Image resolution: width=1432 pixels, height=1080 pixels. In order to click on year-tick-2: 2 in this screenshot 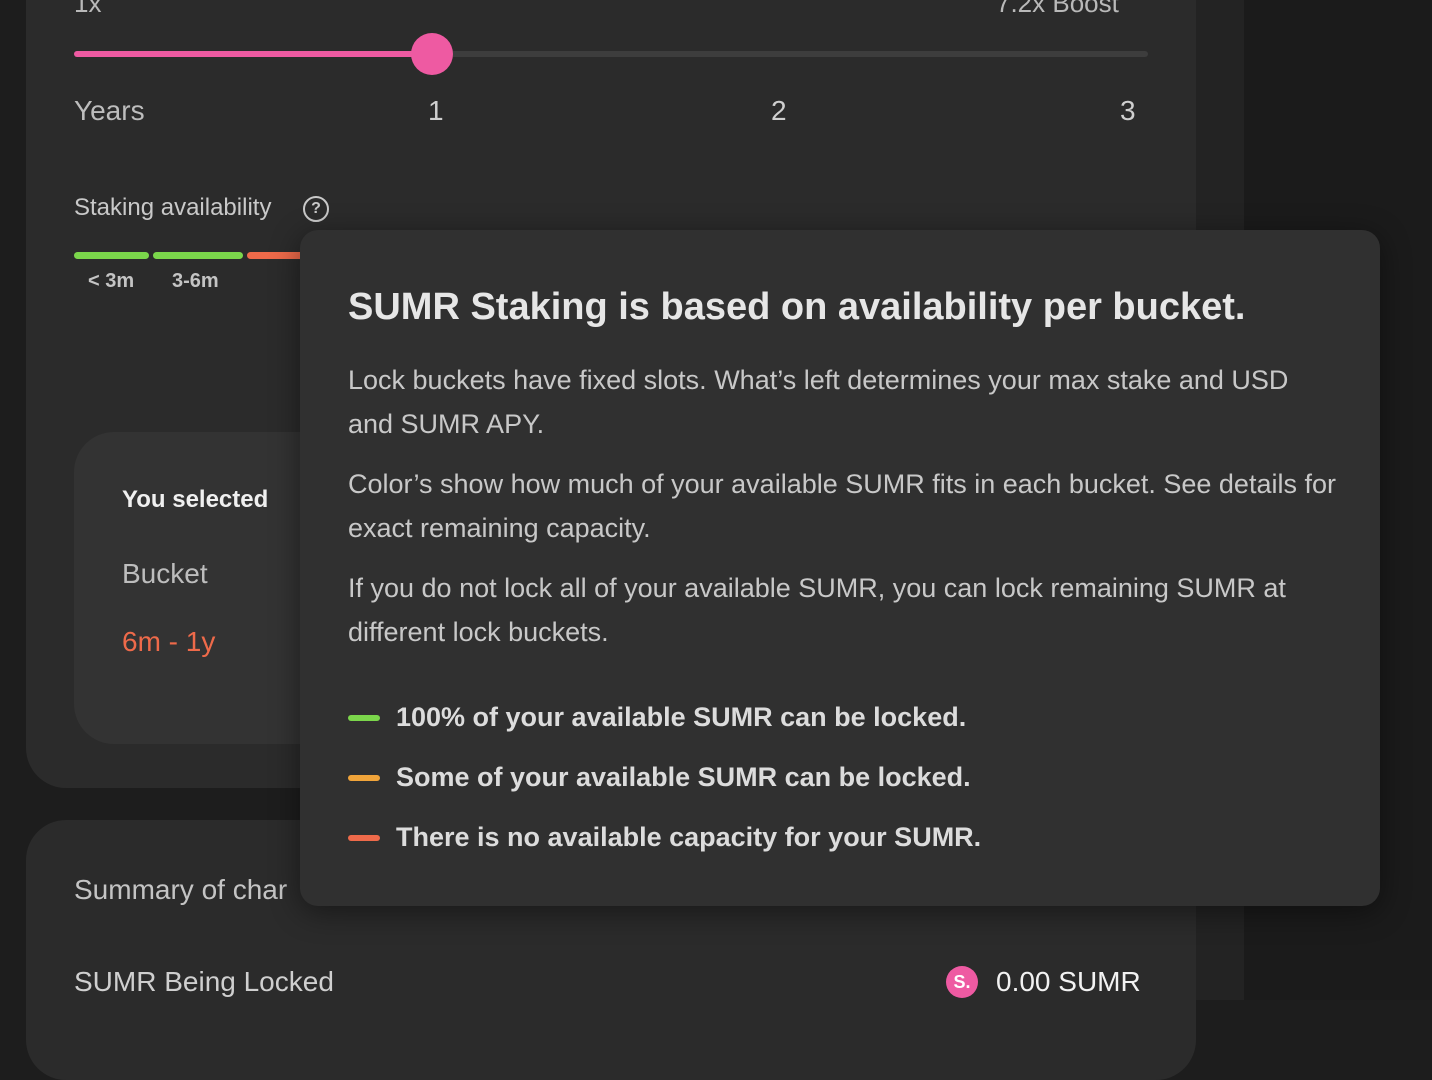, I will do `click(779, 110)`.